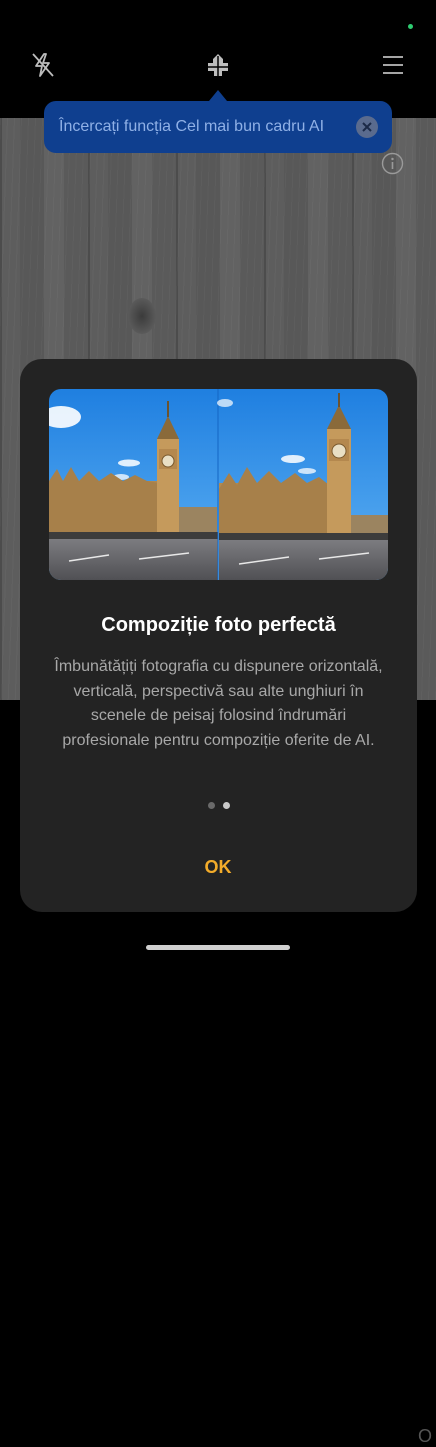 The image size is (436, 1447). I want to click on page-indicator, so click(218, 805).